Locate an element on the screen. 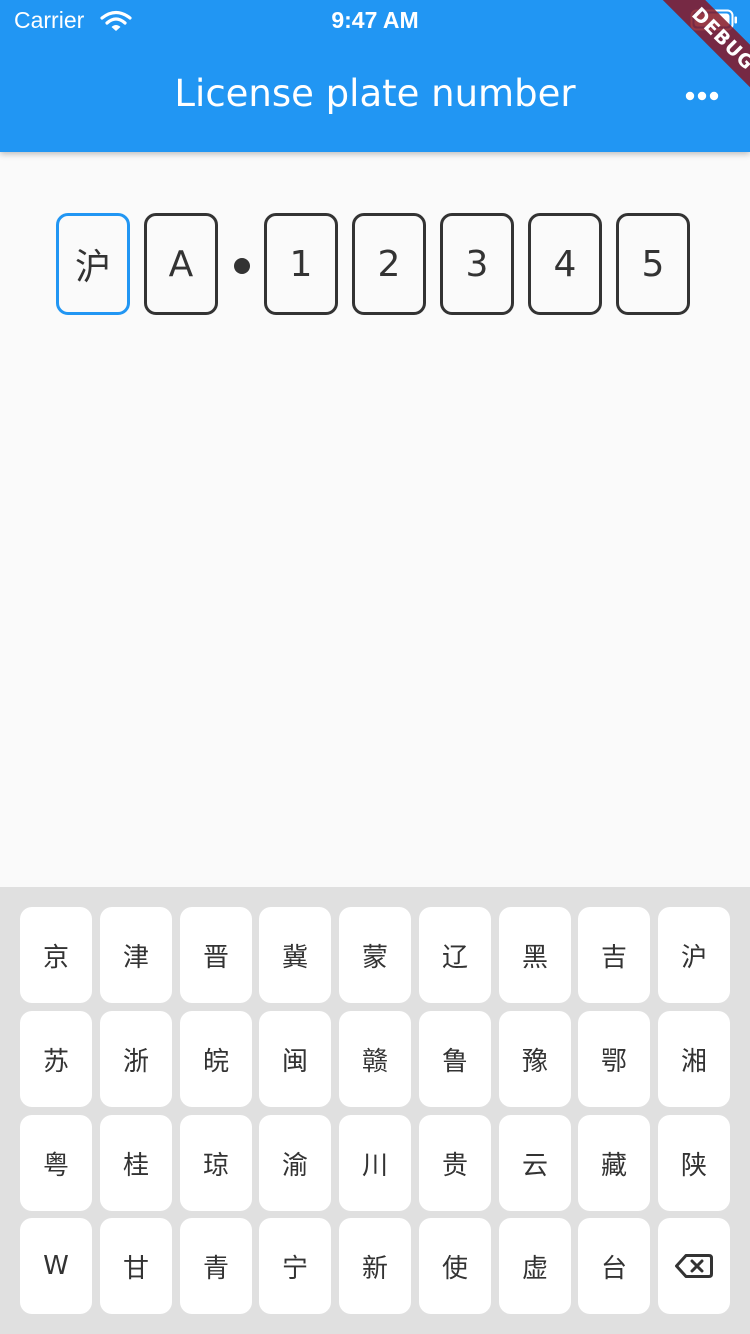  plate-char-box-2: A is located at coordinates (181, 264).